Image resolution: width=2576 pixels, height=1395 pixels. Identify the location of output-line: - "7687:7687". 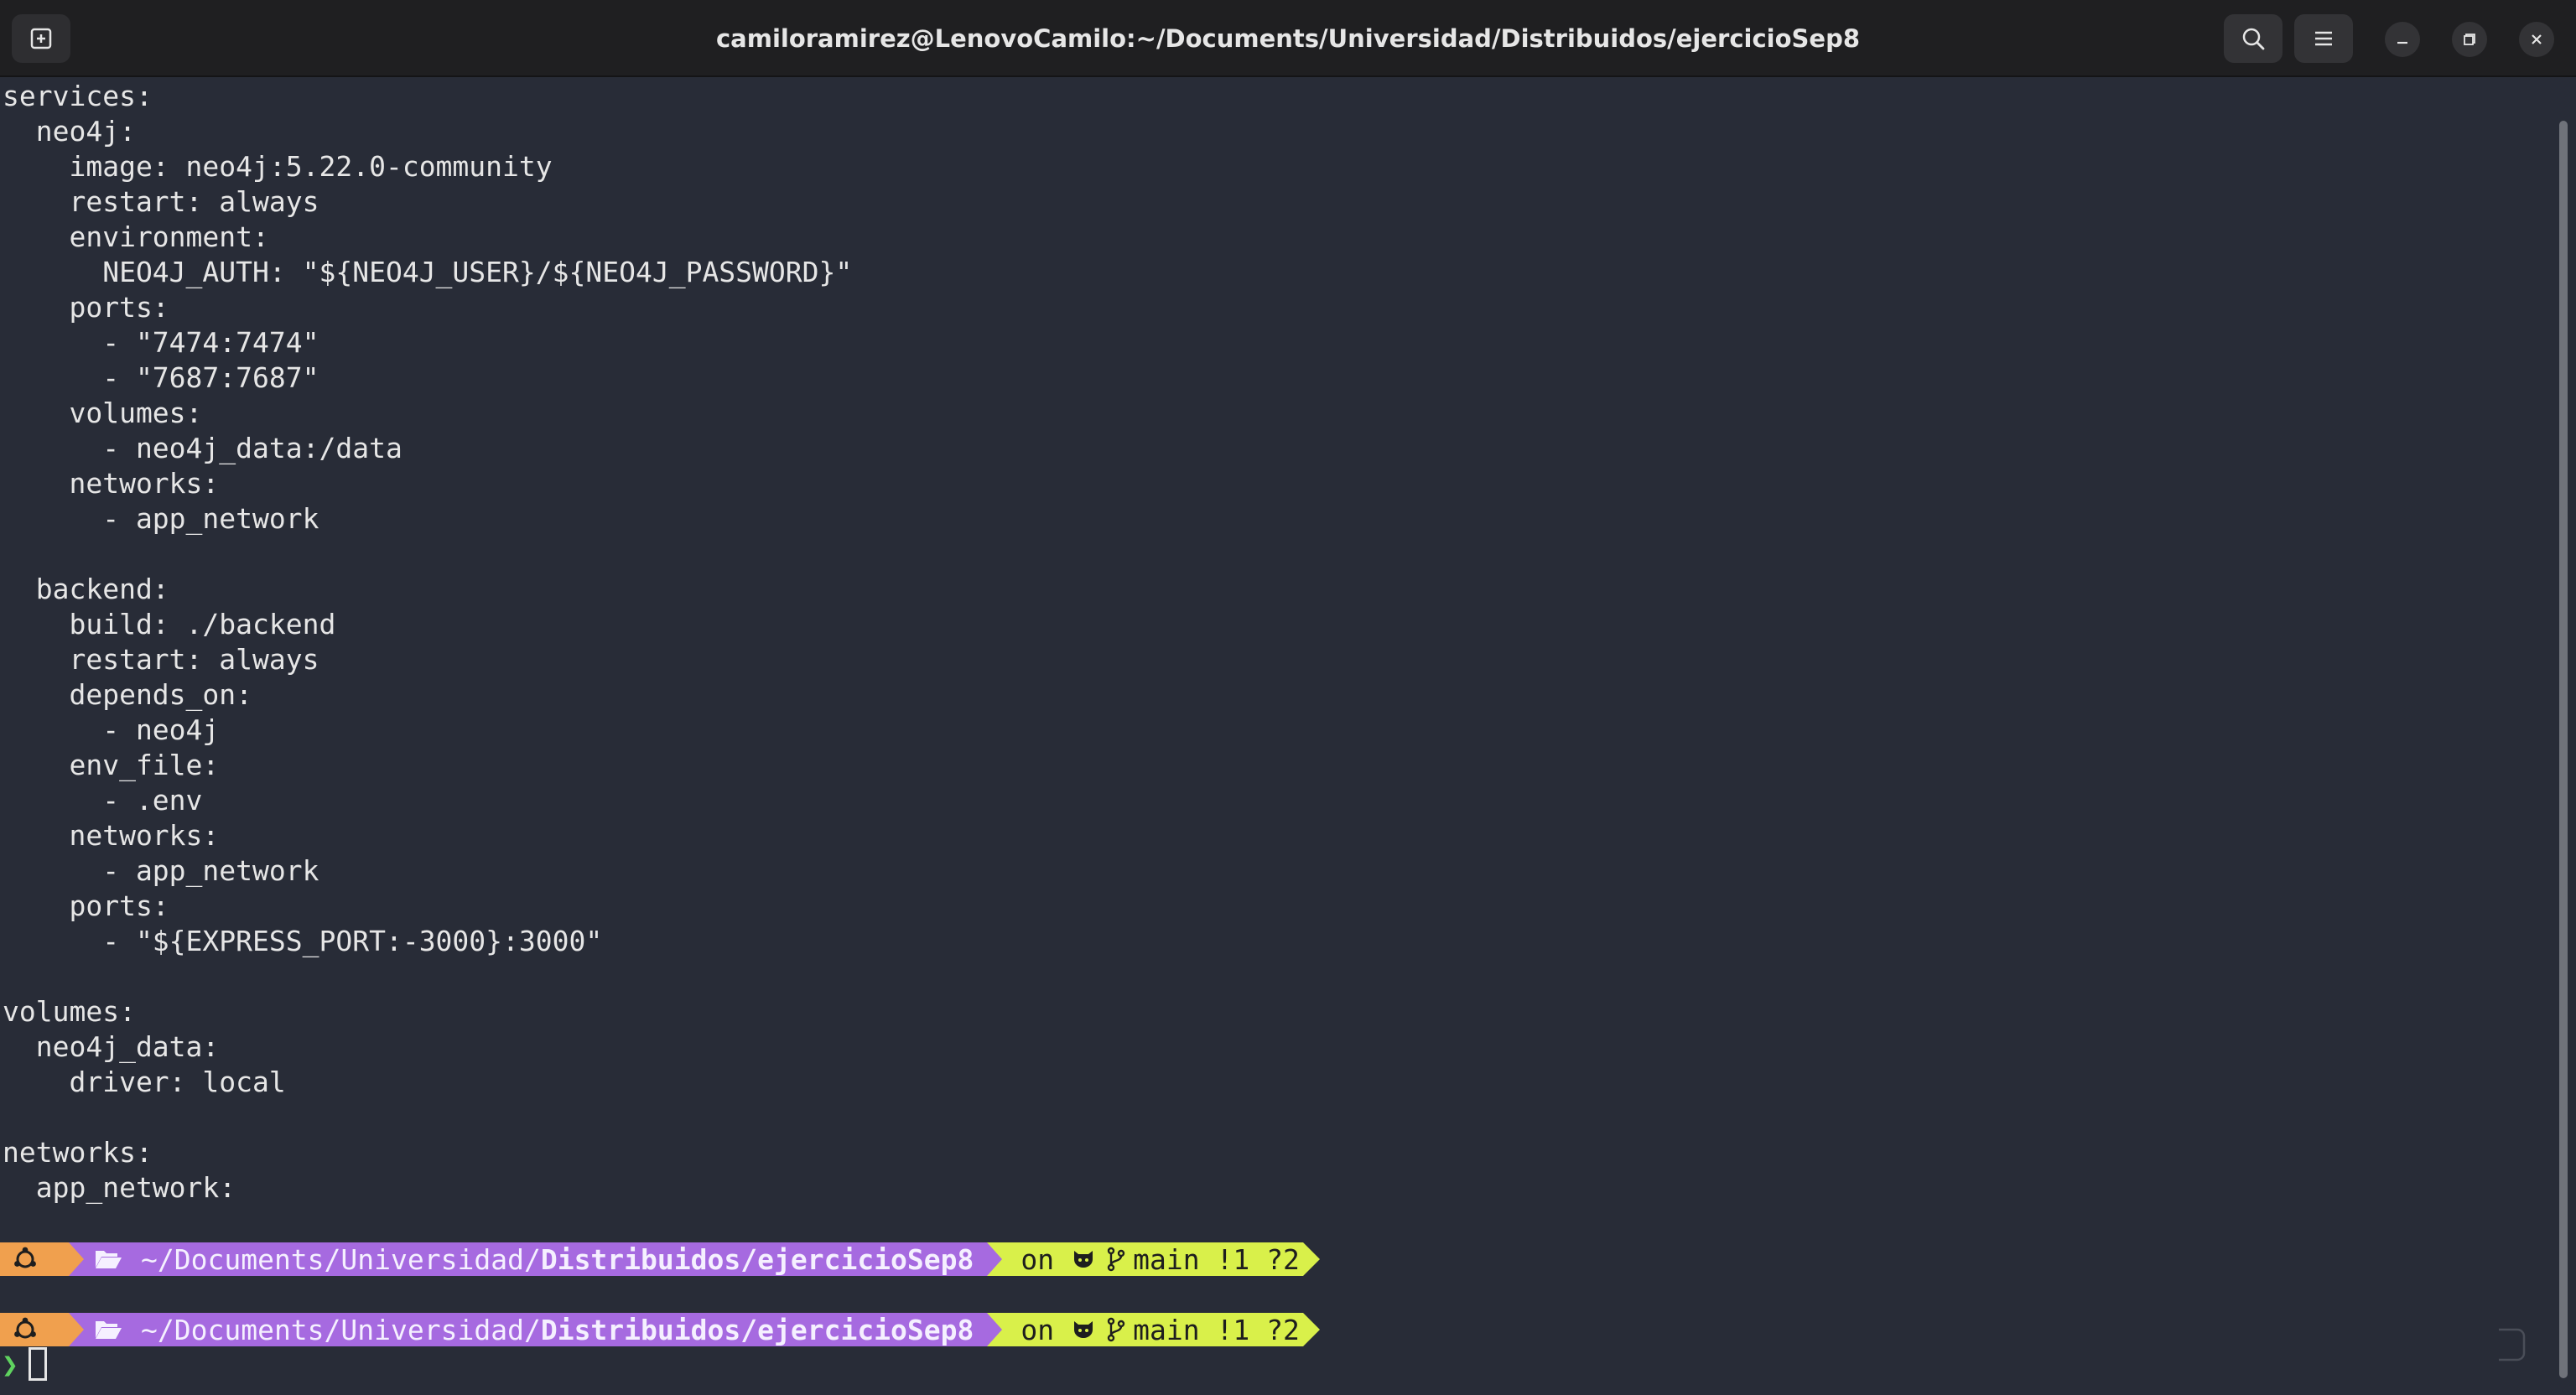
(161, 377).